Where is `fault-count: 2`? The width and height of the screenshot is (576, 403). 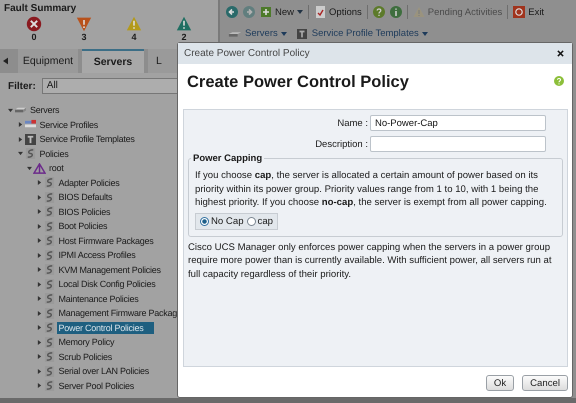 fault-count: 2 is located at coordinates (183, 37).